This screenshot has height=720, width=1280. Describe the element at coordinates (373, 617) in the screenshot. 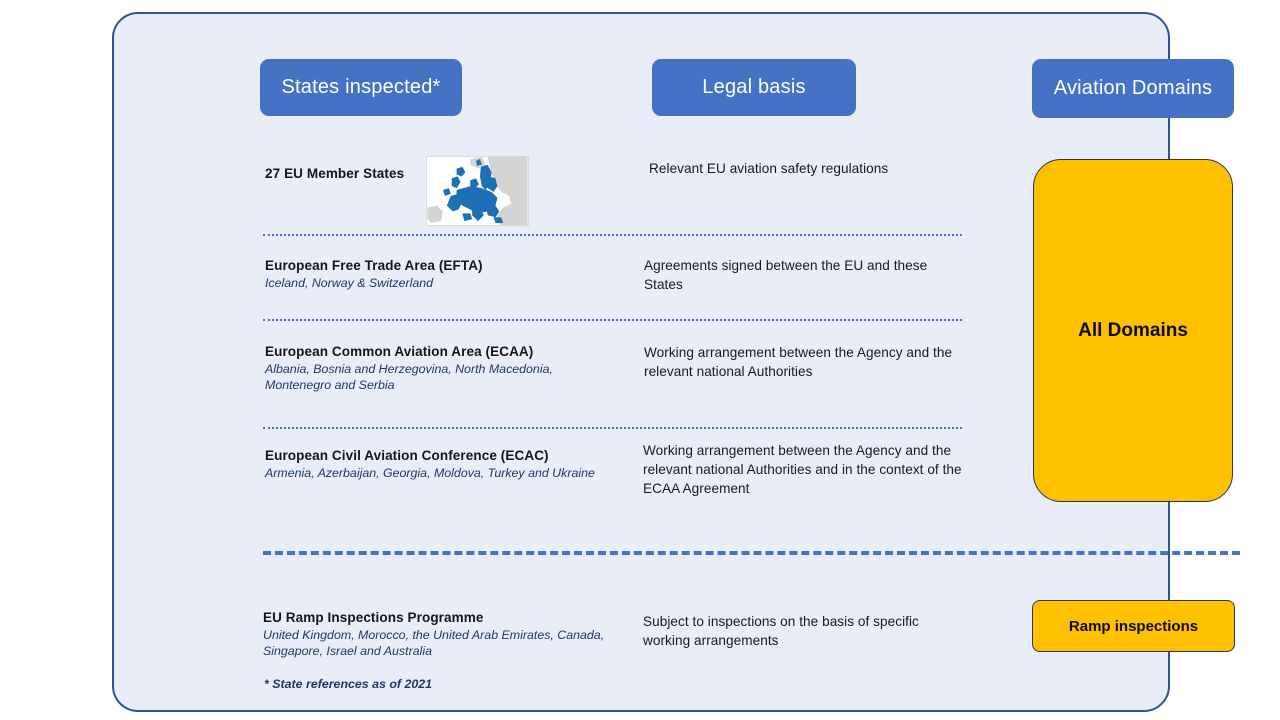

I see `state-title: EU Ramp Inspections Programme` at that location.